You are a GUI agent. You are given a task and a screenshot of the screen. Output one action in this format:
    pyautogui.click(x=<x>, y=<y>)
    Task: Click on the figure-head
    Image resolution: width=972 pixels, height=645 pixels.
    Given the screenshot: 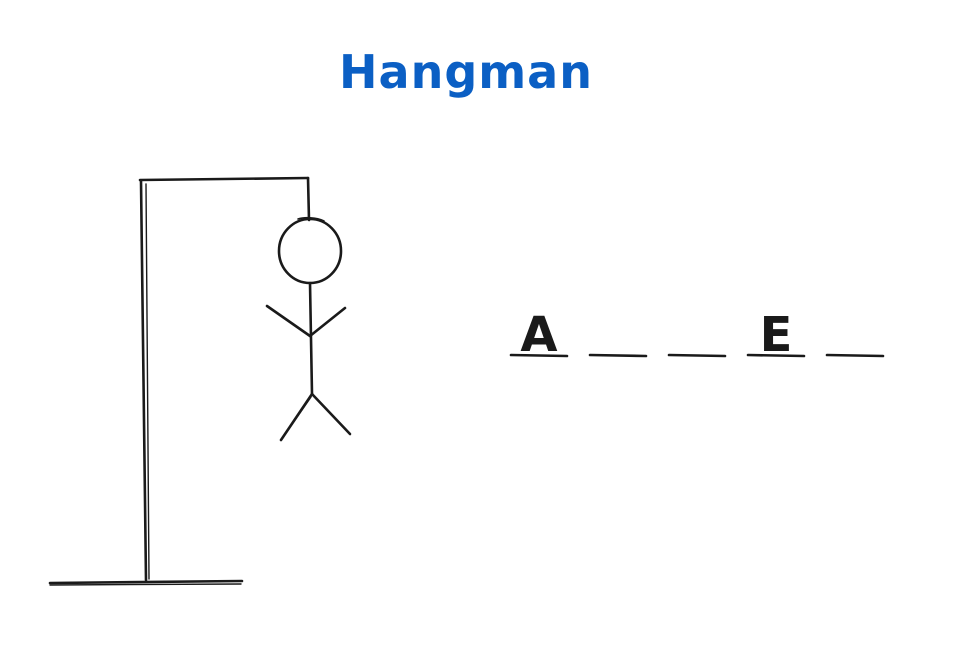 What is the action you would take?
    pyautogui.click(x=310, y=251)
    